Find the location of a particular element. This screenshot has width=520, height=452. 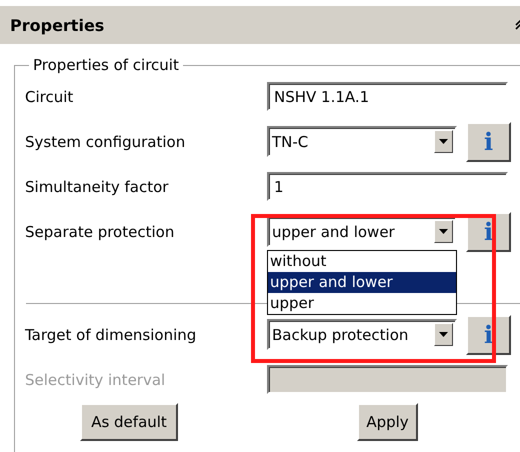

dropdown-option: upper and lower is located at coordinates (362, 282).